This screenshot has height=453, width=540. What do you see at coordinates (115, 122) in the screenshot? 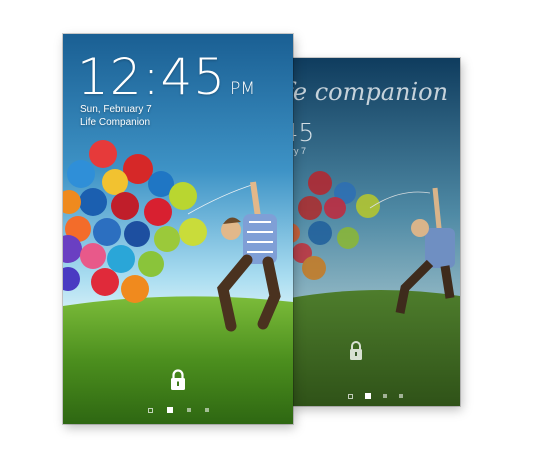
I see `owner-info: Life Companion` at bounding box center [115, 122].